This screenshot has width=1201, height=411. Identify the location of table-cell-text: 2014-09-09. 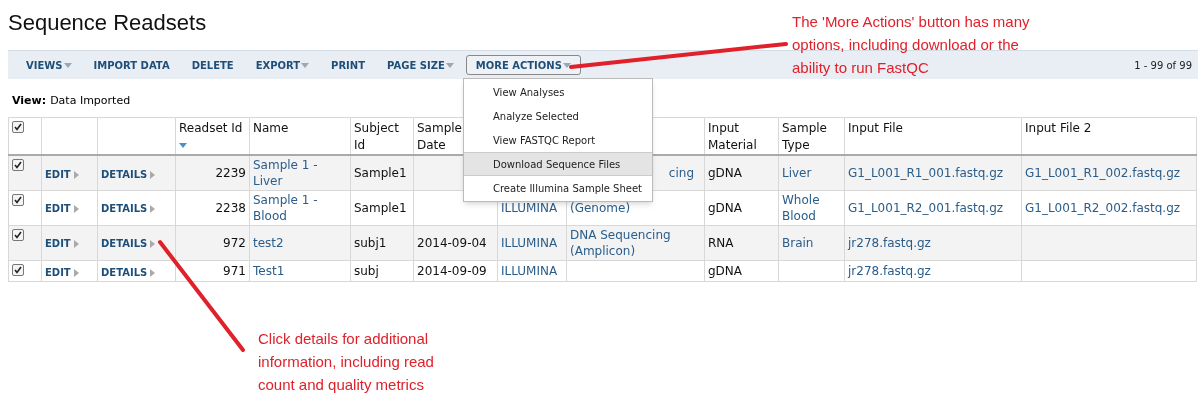
(452, 270).